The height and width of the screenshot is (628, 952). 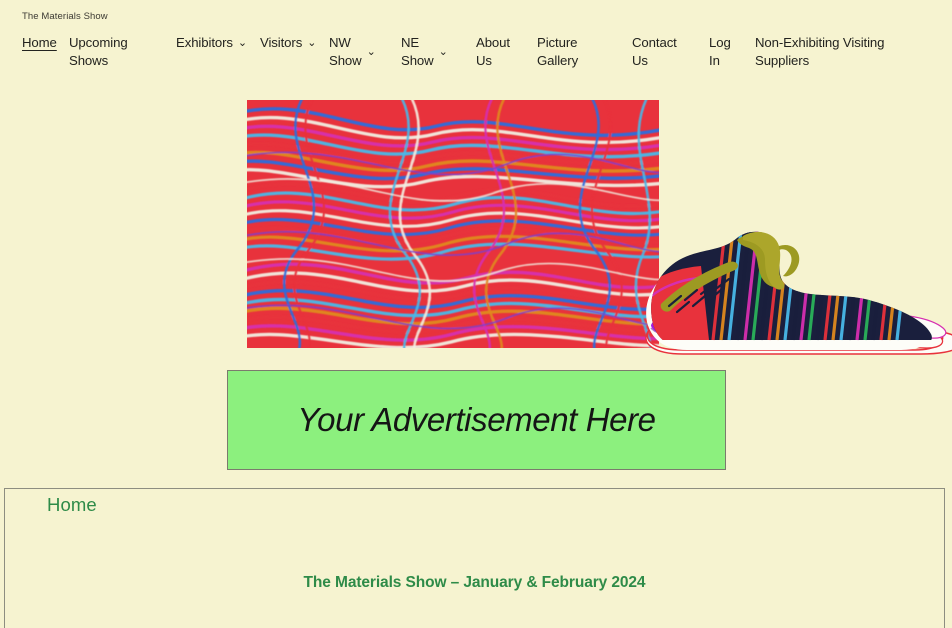 I want to click on nav-item-nw-show: NW Show⌄, so click(x=360, y=52).